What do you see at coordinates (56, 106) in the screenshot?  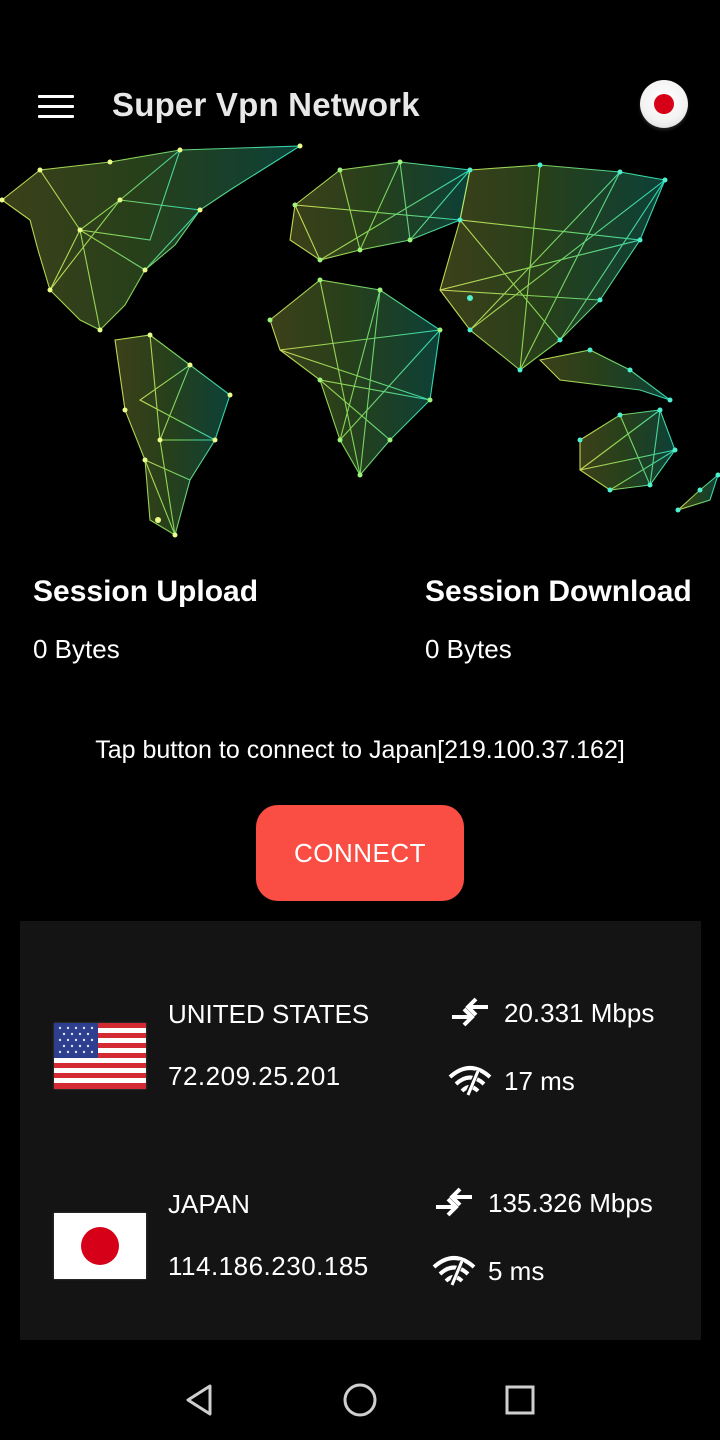 I see `hamburger-menu-icon` at bounding box center [56, 106].